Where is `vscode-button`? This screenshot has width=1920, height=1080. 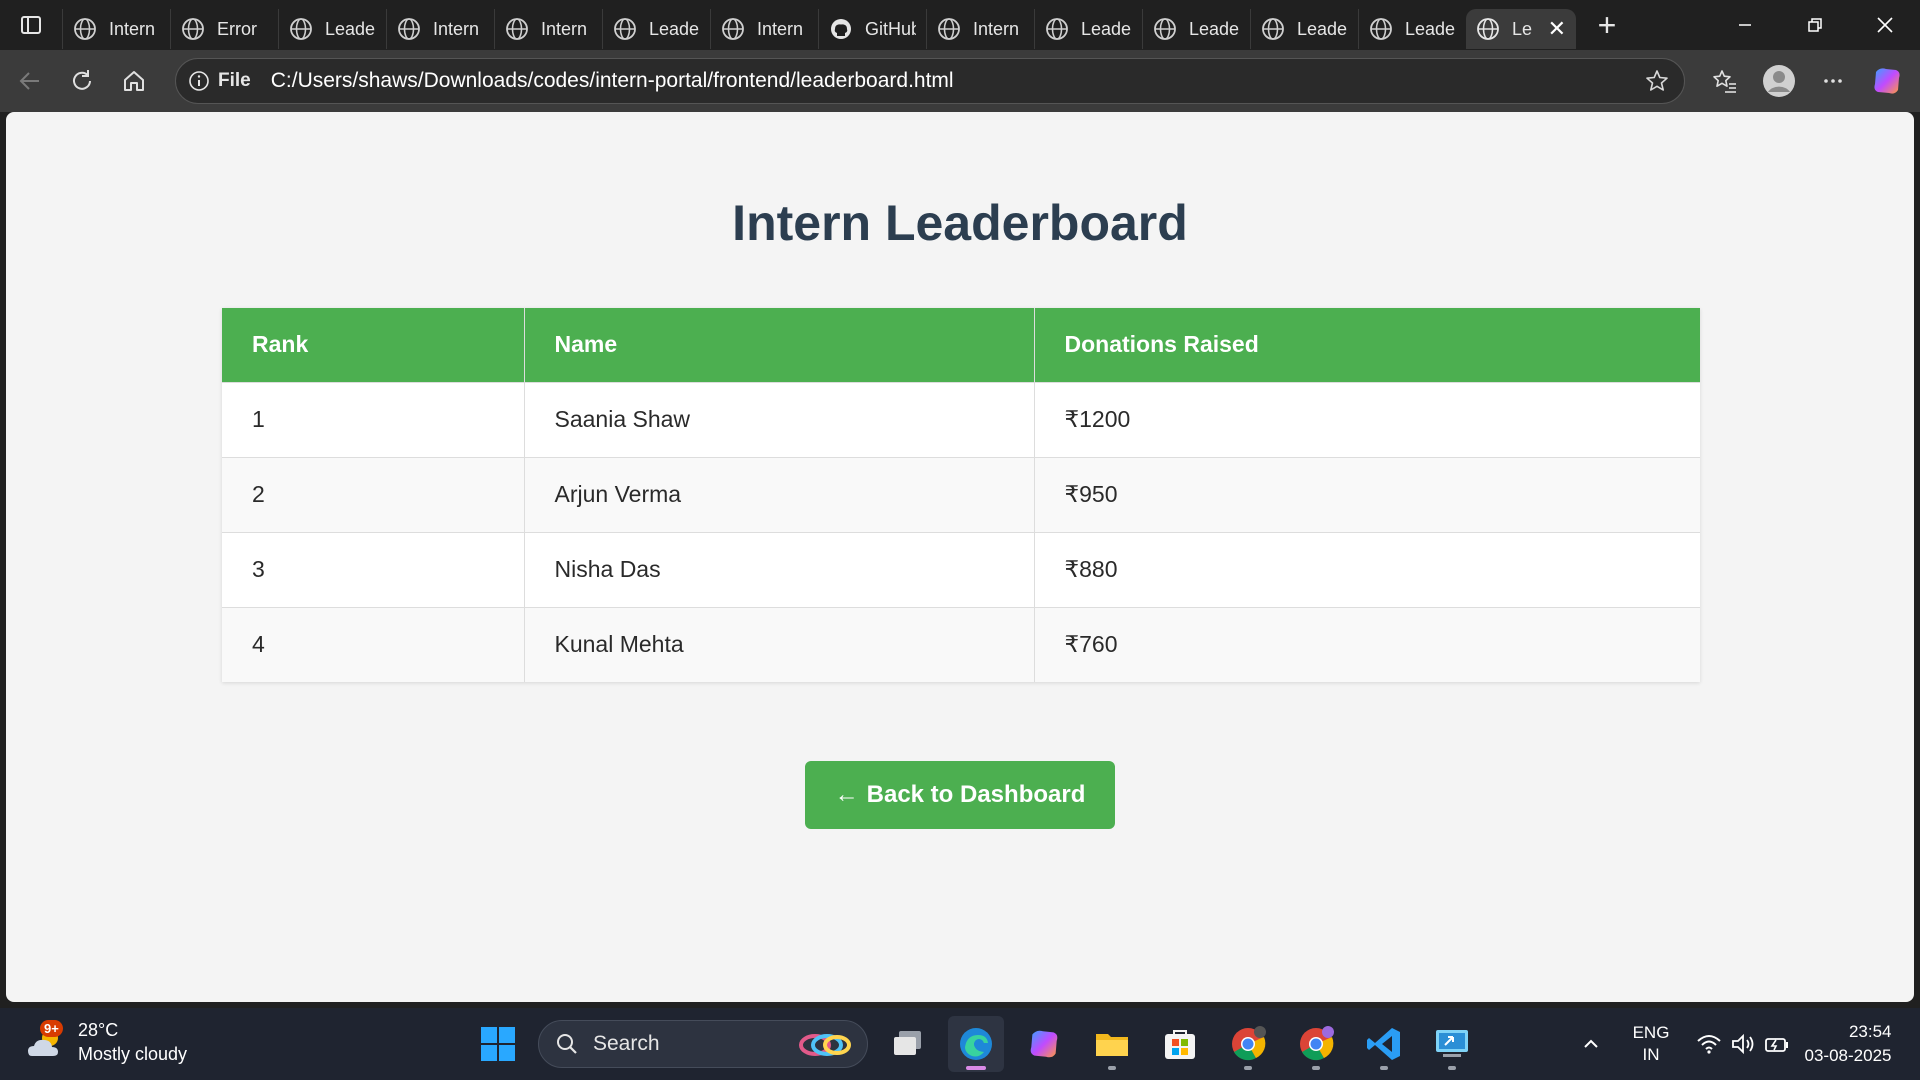
vscode-button is located at coordinates (1384, 1044).